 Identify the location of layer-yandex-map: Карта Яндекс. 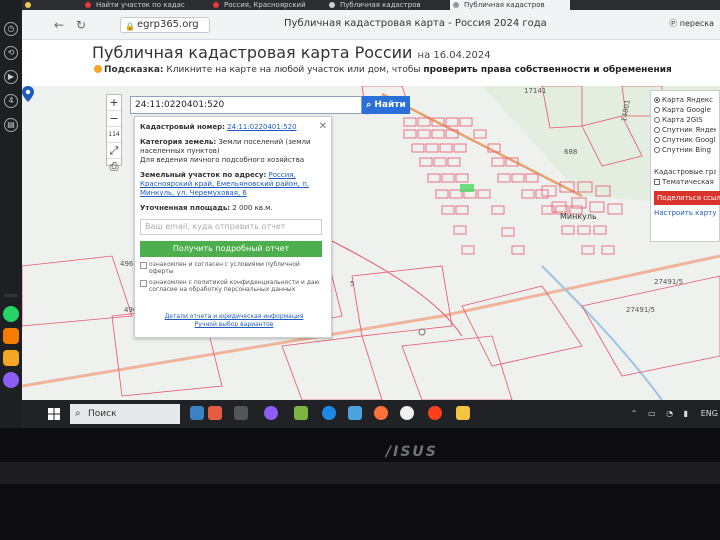
(685, 100).